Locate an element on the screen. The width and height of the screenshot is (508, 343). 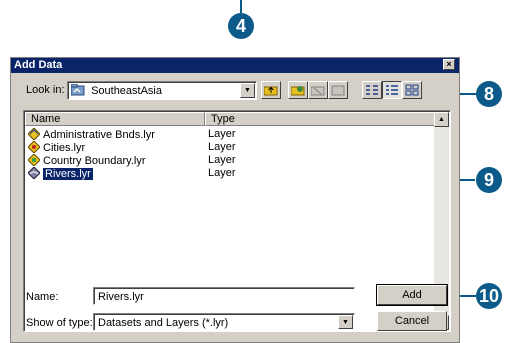
show-of-type-dropdown: Datasets and Layers (*.lyr) ▼ is located at coordinates (224, 322).